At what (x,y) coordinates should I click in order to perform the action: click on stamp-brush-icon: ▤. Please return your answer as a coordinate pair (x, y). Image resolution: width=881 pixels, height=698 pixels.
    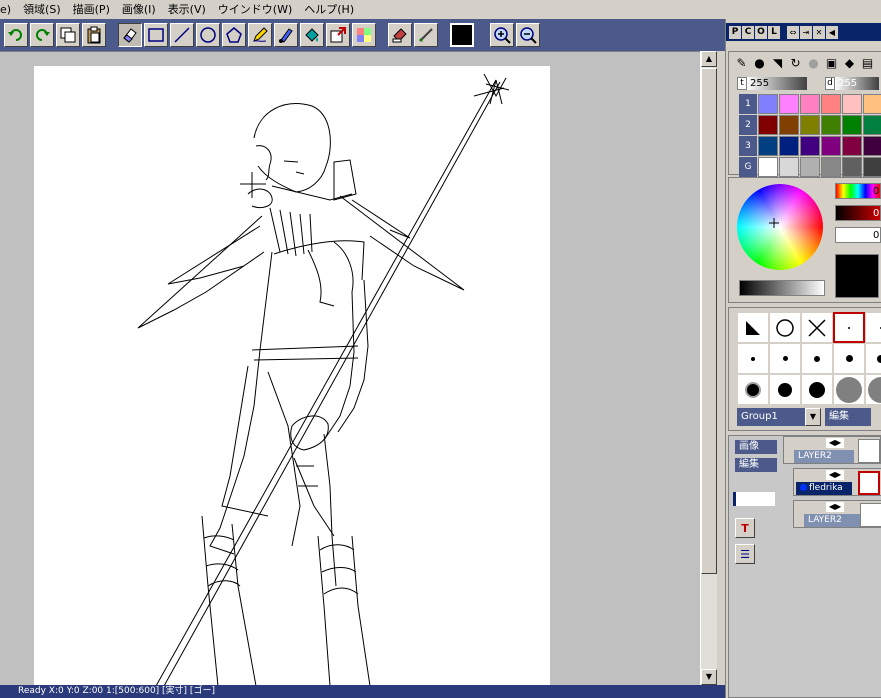
    Looking at the image, I should click on (867, 63).